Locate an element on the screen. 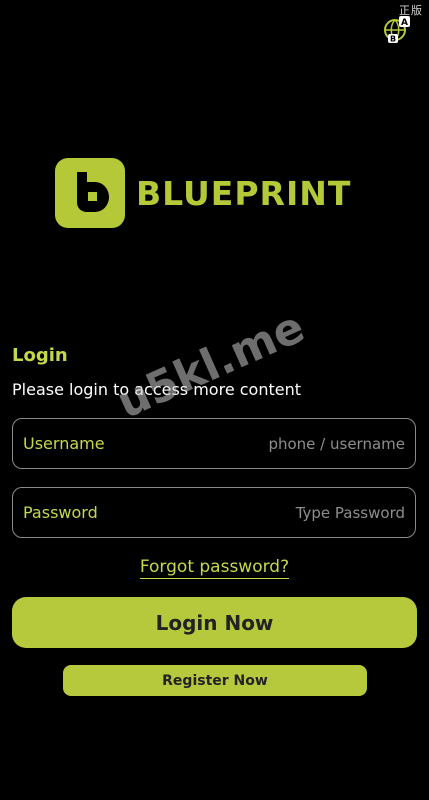  svg-text: B is located at coordinates (393, 39).